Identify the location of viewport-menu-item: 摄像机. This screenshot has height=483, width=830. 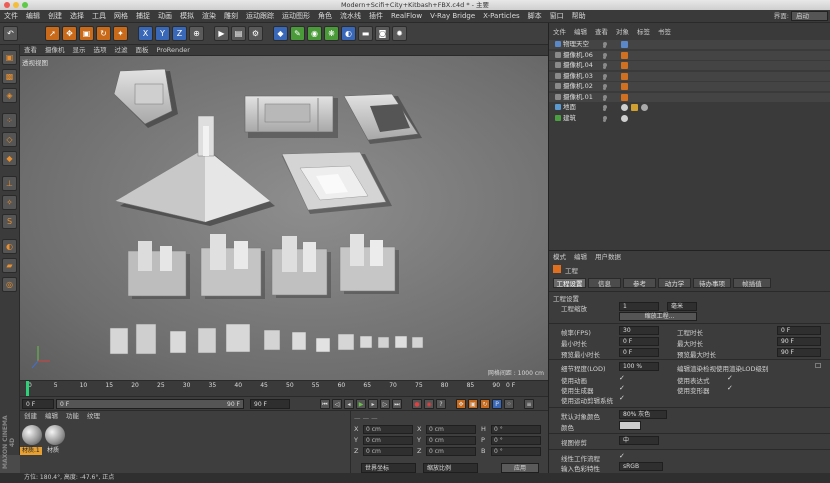
(55, 50).